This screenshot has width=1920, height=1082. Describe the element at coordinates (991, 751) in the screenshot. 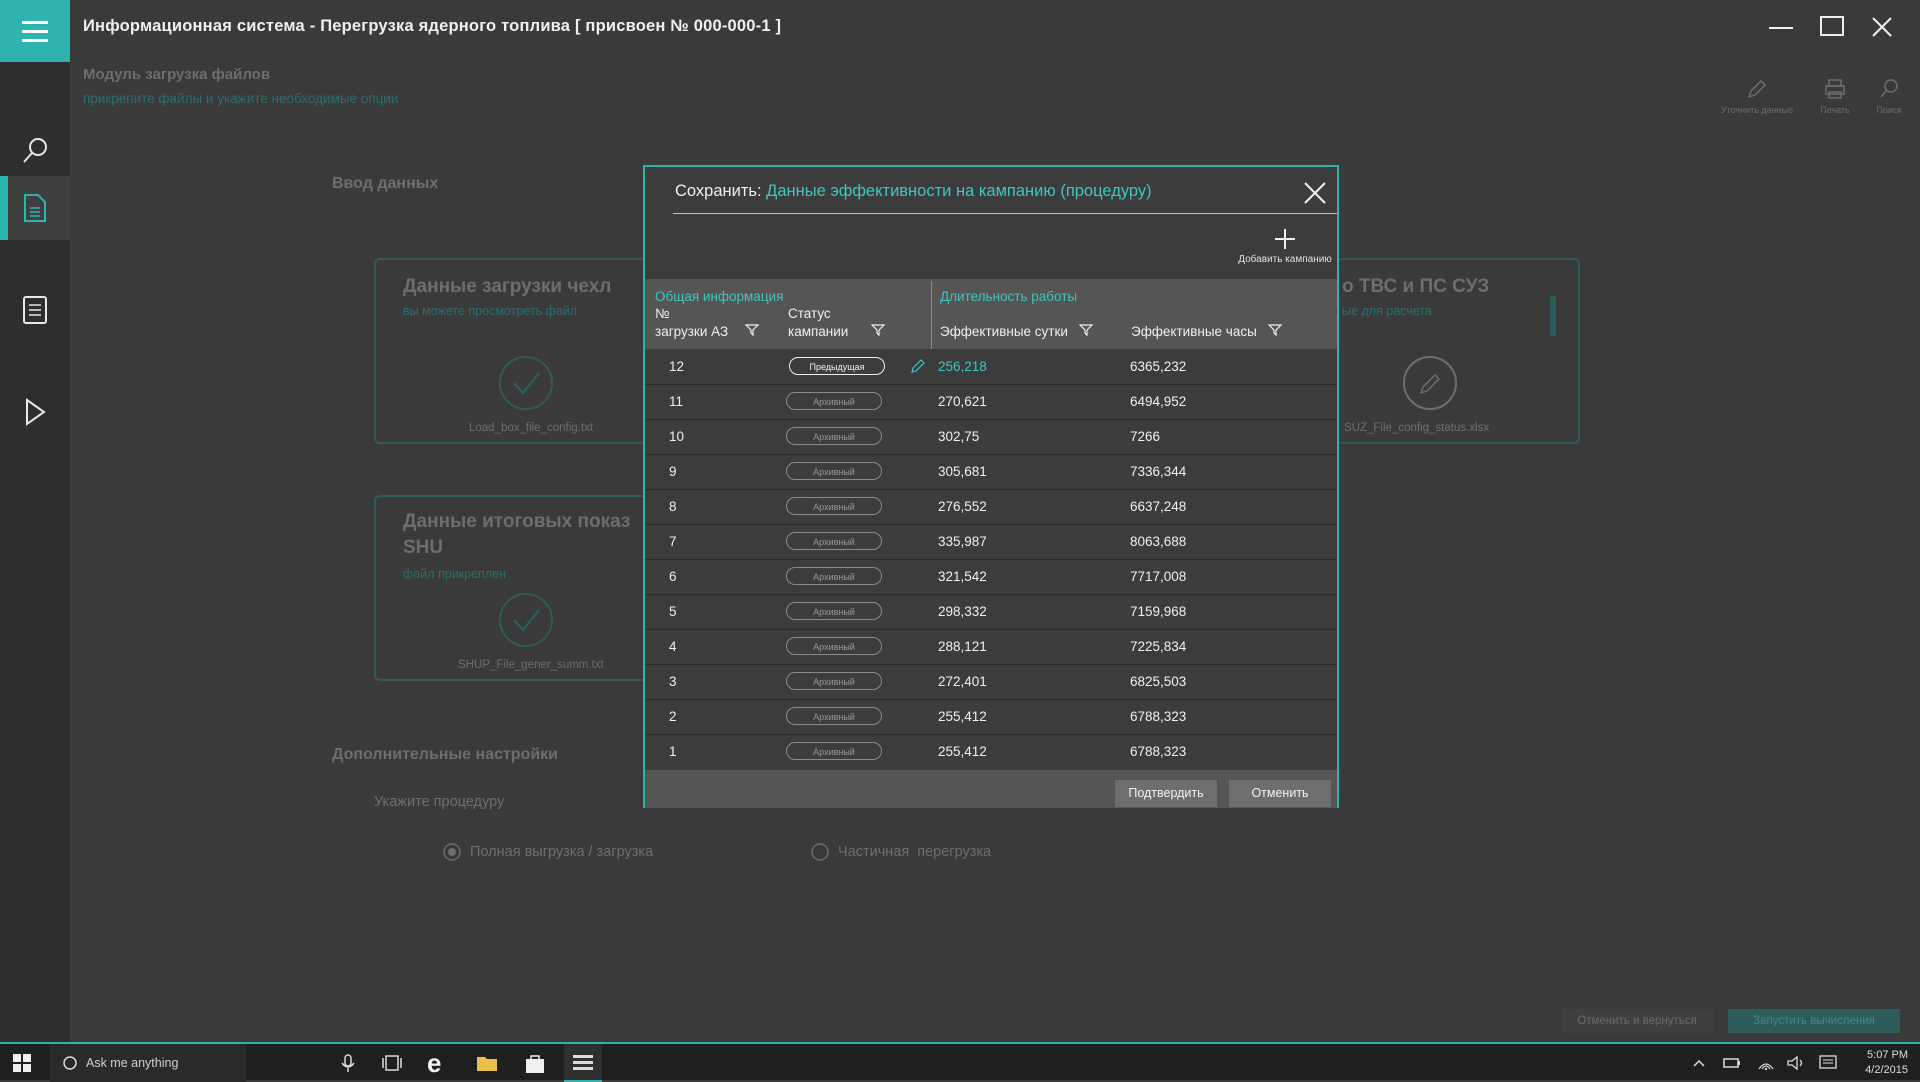

I see `table-row: 1 Архивный 255,412 6788,323` at that location.